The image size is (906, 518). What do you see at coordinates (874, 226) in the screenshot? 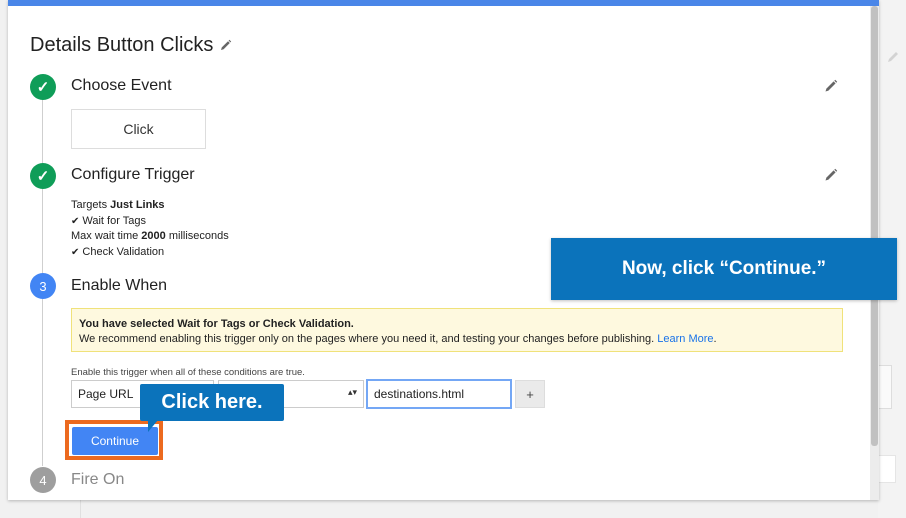
I see `scrollbar-thumb` at bounding box center [874, 226].